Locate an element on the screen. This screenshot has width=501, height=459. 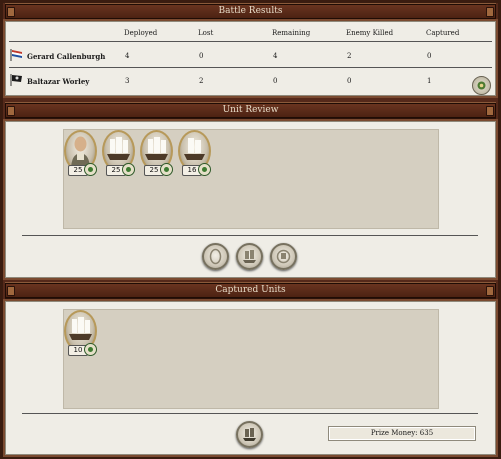
row-divider is located at coordinates (250, 67).